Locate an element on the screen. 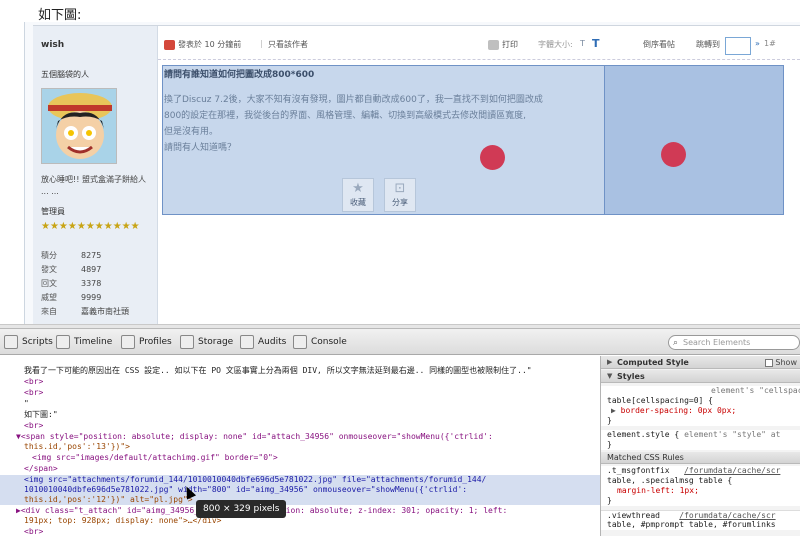 Image resolution: width=800 pixels, height=536 pixels. stat-label: 來自 is located at coordinates (49, 311).